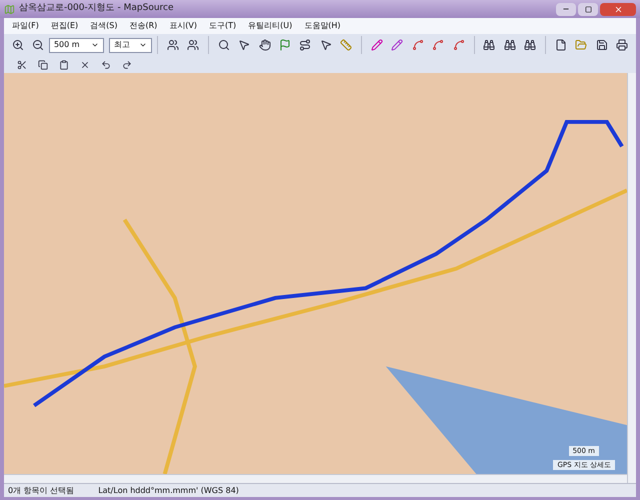  I want to click on menu-item: 검색(S), so click(104, 26).